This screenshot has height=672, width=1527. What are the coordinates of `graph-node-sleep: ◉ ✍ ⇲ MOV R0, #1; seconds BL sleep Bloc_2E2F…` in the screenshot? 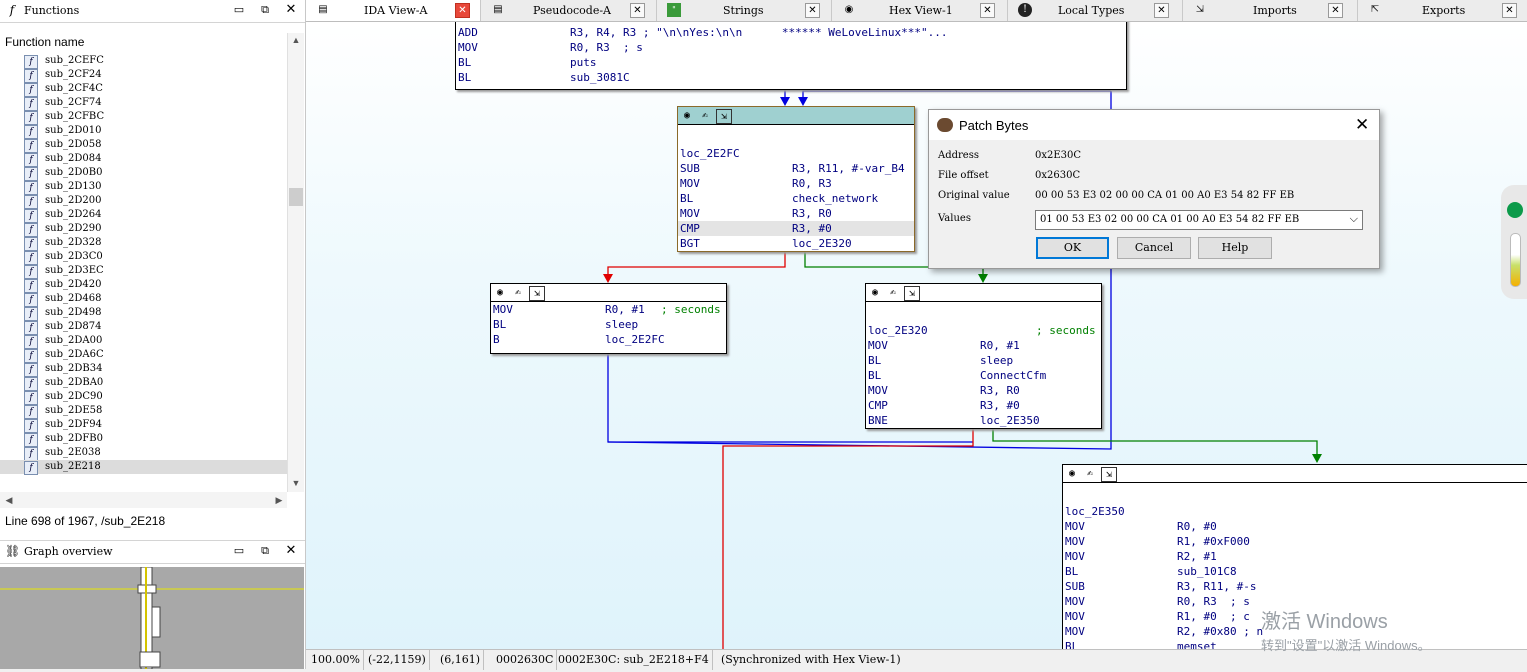 It's located at (608, 318).